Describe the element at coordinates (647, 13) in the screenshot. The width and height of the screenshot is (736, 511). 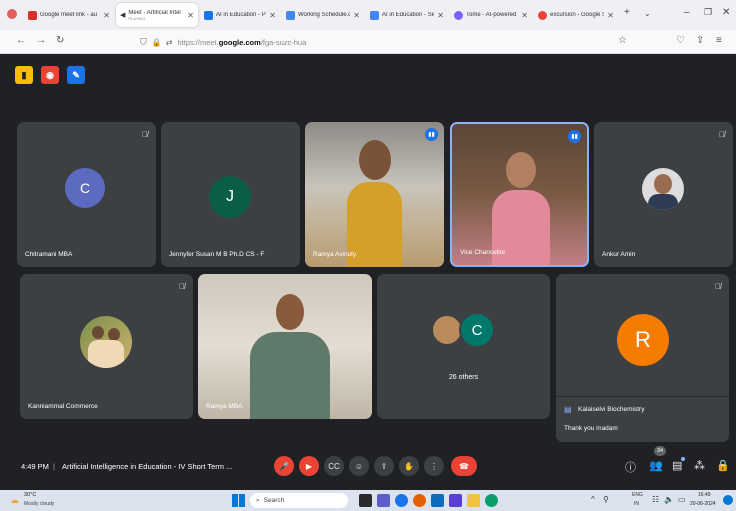
I see `tab-list-icon: ⌄` at that location.